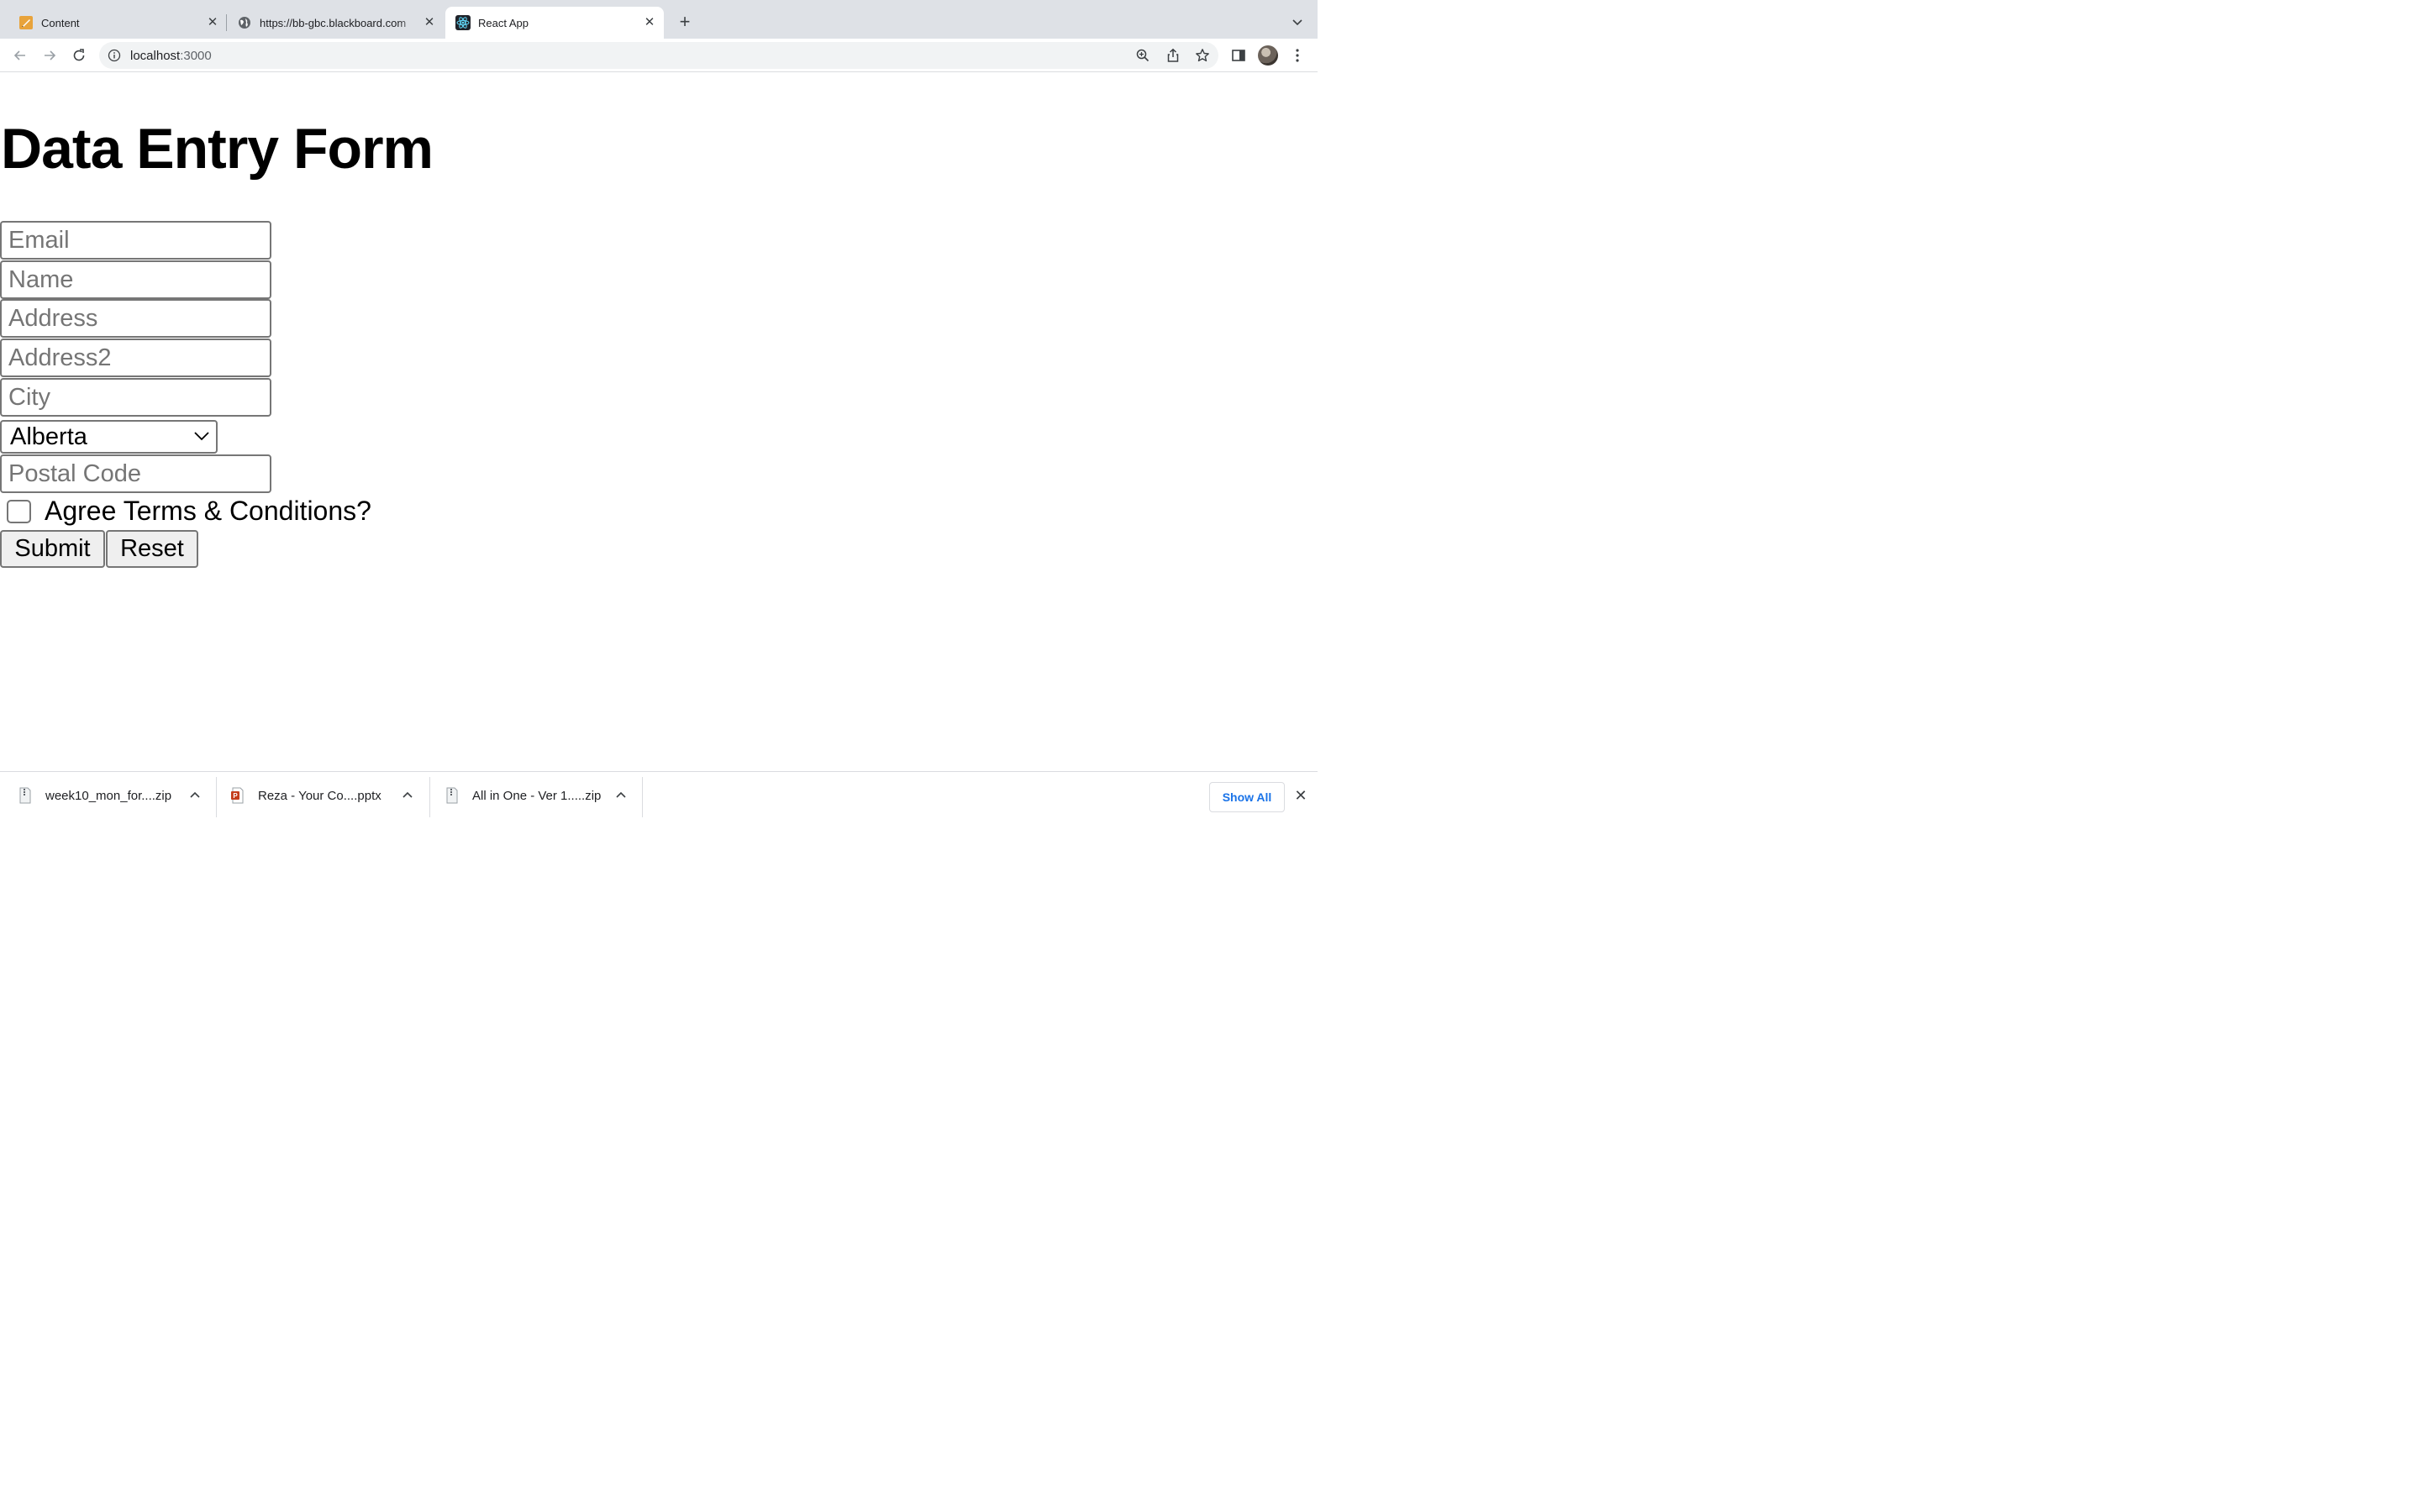 This screenshot has height=1512, width=2420. What do you see at coordinates (49, 436) in the screenshot?
I see `province-selected-value: Alberta` at bounding box center [49, 436].